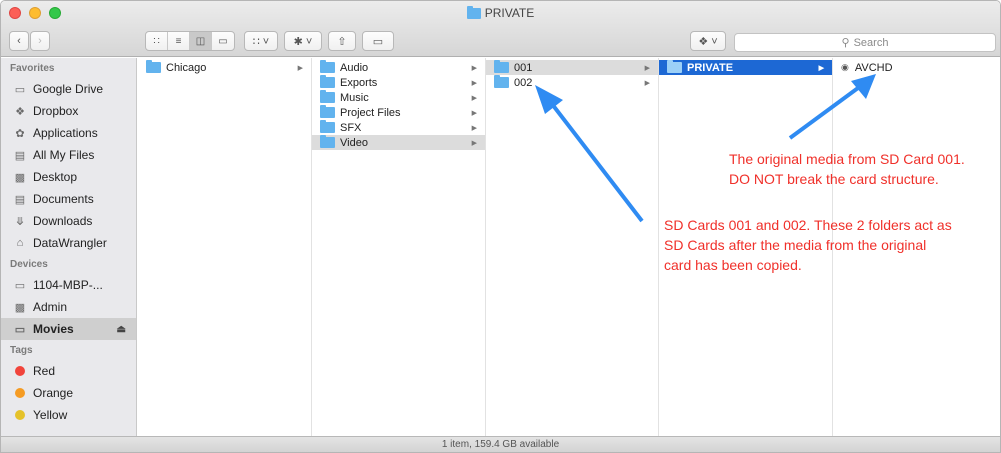 The image size is (1001, 453). What do you see at coordinates (20, 111) in the screenshot?
I see `dropbox-icon: ❖` at bounding box center [20, 111].